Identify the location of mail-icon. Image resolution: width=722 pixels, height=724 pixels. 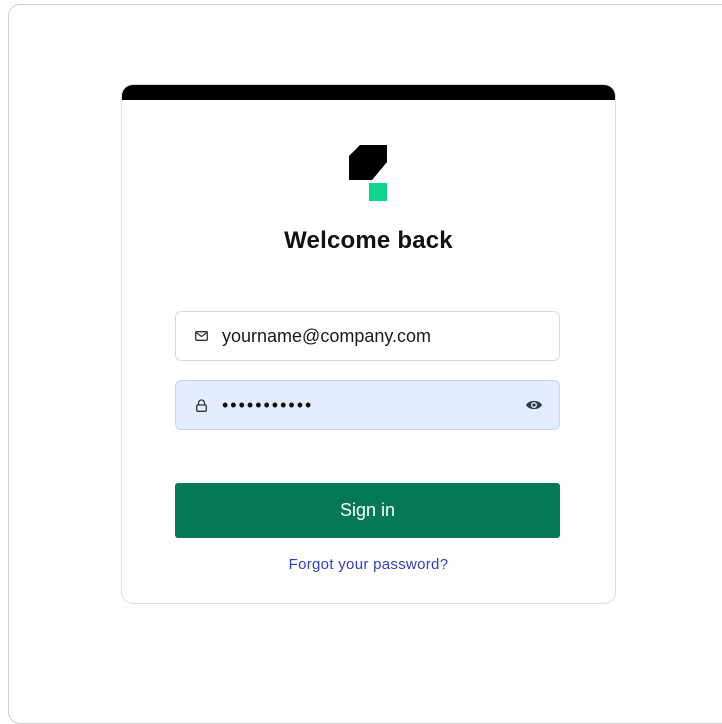
(201, 336).